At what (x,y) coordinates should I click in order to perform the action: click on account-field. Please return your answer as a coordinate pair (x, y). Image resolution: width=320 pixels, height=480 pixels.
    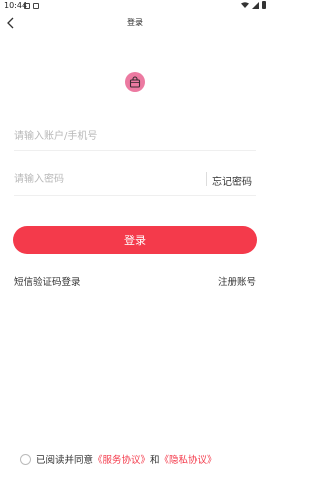
    Looking at the image, I should click on (135, 136).